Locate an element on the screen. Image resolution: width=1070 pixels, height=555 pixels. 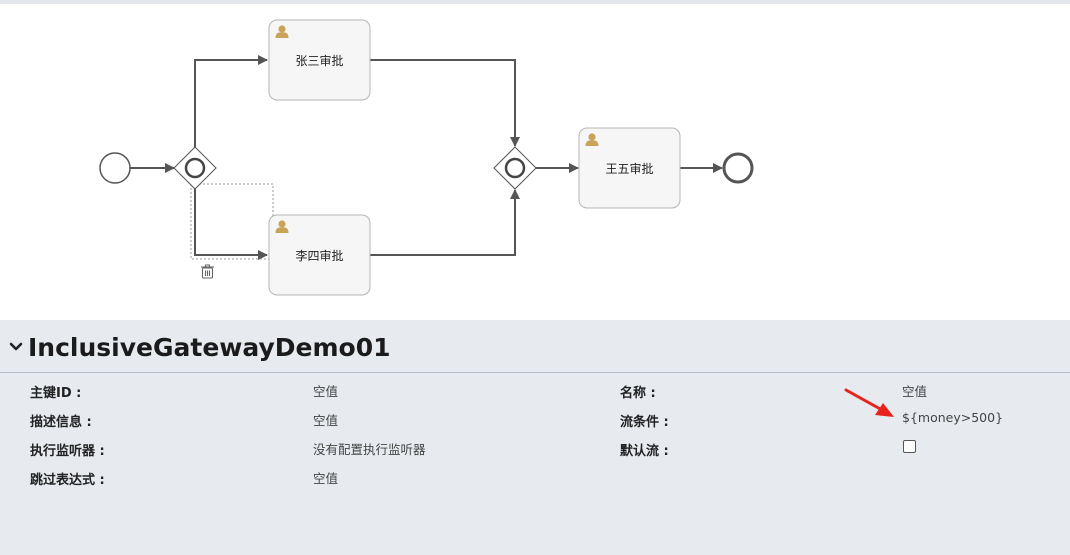
user-task-lisi: 李四审批 is located at coordinates (319, 255).